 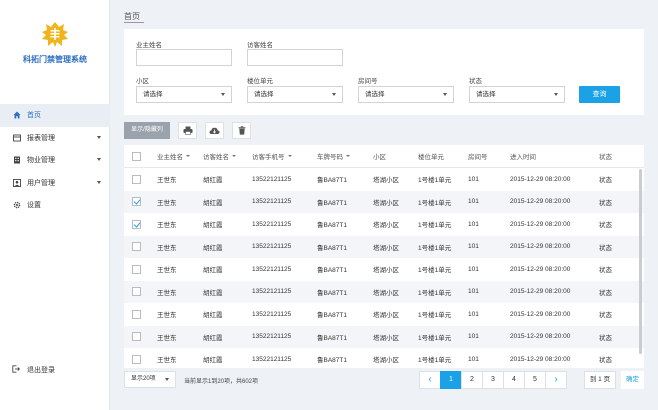 I want to click on select-all-checkbox, so click(x=136, y=156).